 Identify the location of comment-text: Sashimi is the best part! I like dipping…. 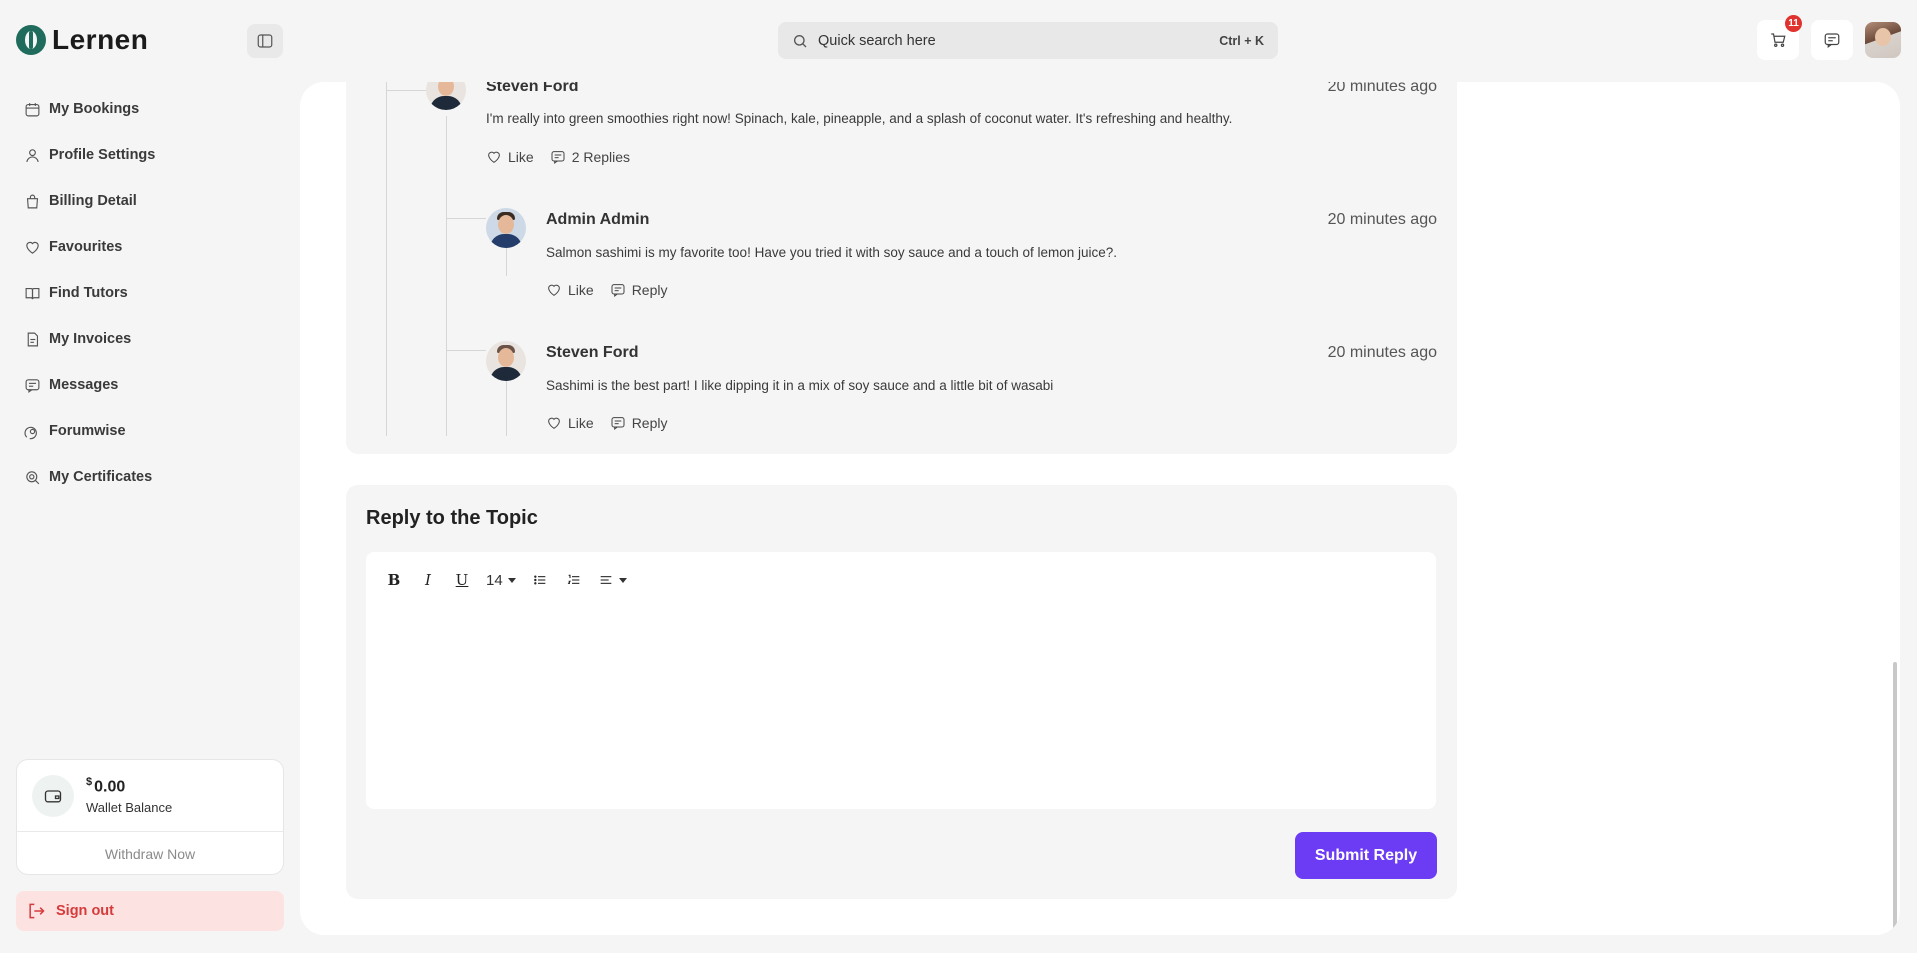
(800, 385).